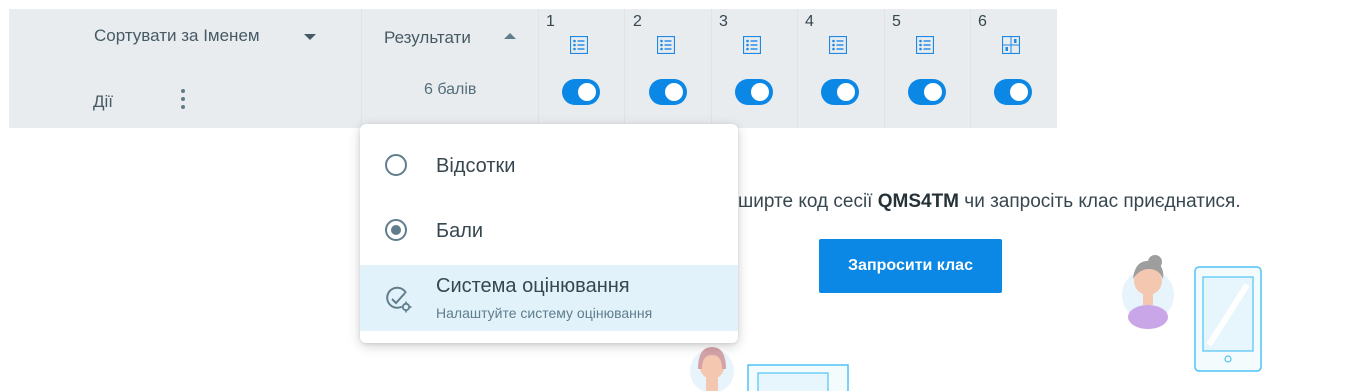 Image resolution: width=1353 pixels, height=391 pixels. I want to click on menu-item-percentages: Відсотки, so click(549, 167).